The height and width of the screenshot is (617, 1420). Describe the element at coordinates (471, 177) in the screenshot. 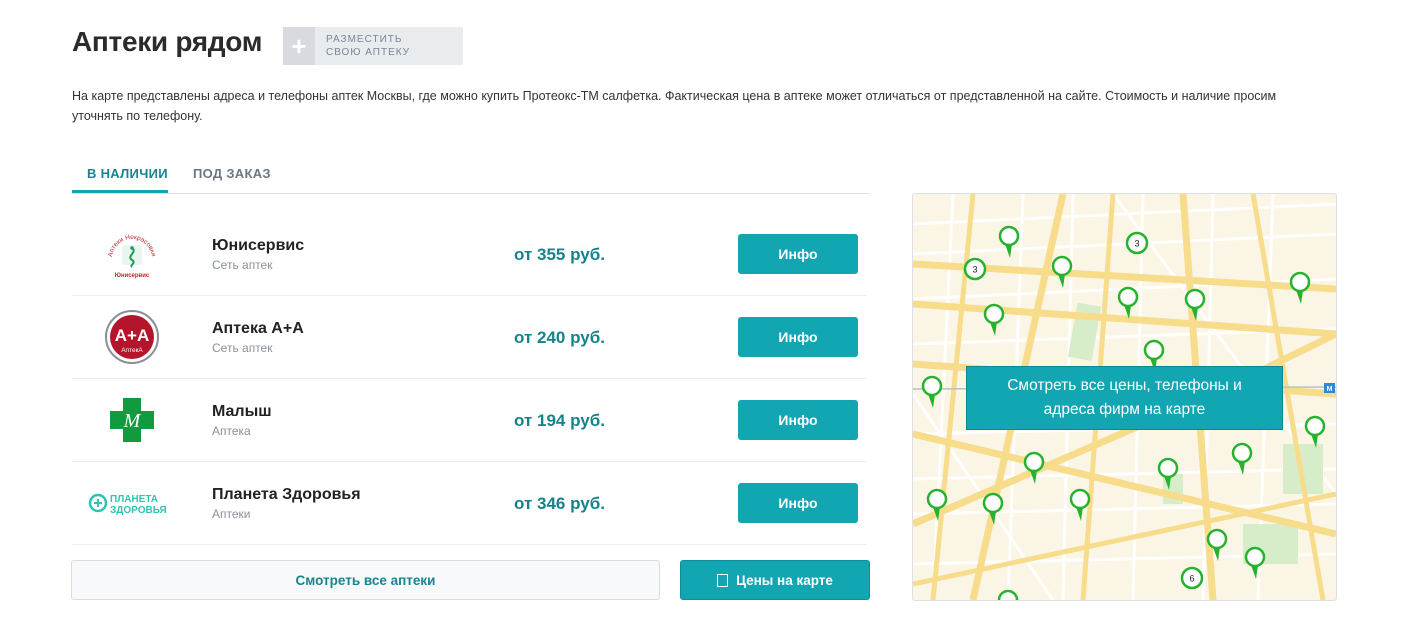

I see `availability-tabs: В НАЛИЧИИ ПОД ЗАКАЗ` at that location.